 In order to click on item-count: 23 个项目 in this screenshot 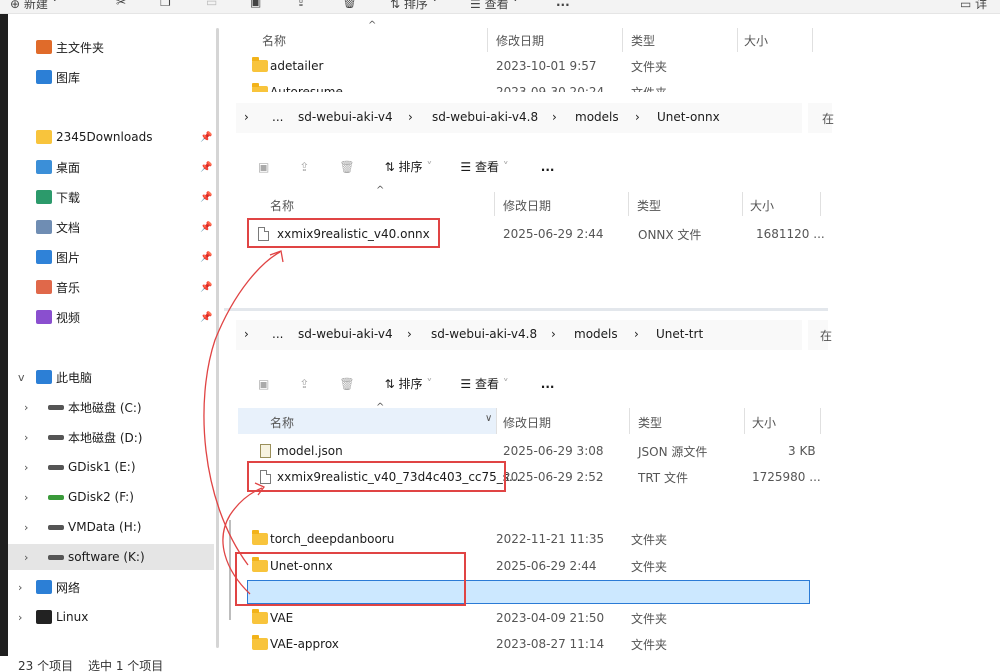, I will do `click(46, 665)`.